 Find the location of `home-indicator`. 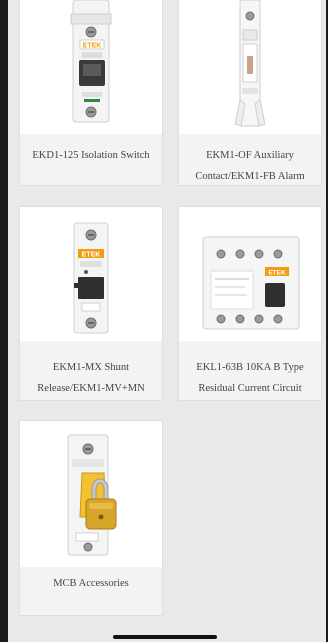

home-indicator is located at coordinates (165, 637).